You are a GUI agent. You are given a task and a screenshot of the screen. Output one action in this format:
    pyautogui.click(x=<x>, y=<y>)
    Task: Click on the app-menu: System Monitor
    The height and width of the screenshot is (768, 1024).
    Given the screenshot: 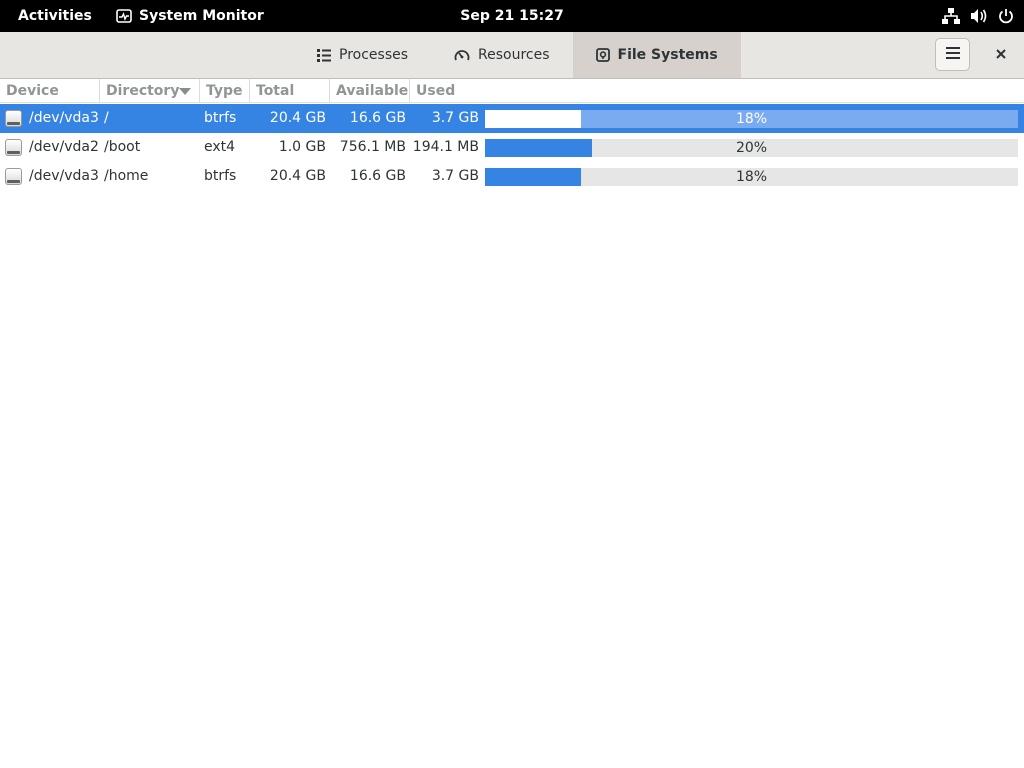 What is the action you would take?
    pyautogui.click(x=190, y=16)
    